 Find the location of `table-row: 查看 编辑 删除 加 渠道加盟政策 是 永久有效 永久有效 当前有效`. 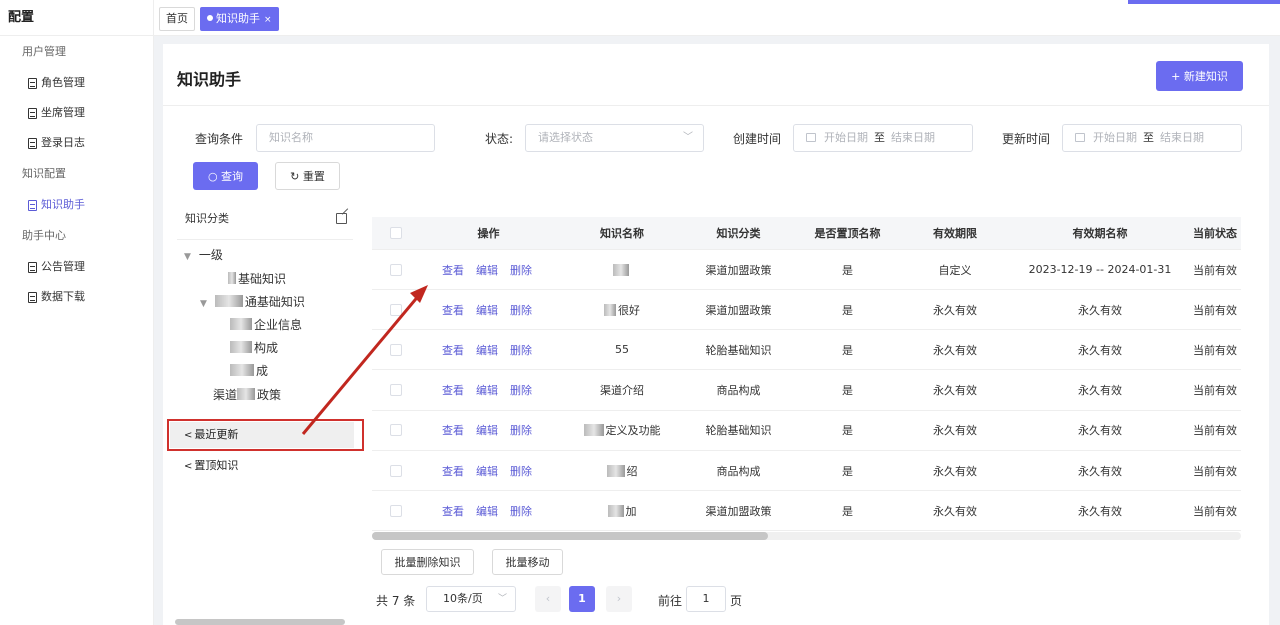

table-row: 查看 编辑 删除 加 渠道加盟政策 是 永久有效 永久有效 当前有效 is located at coordinates (806, 511).